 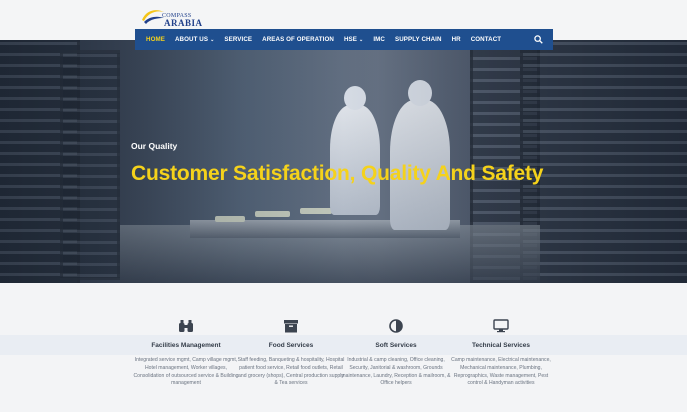 I want to click on nav-label: ABOUT US, so click(x=191, y=39).